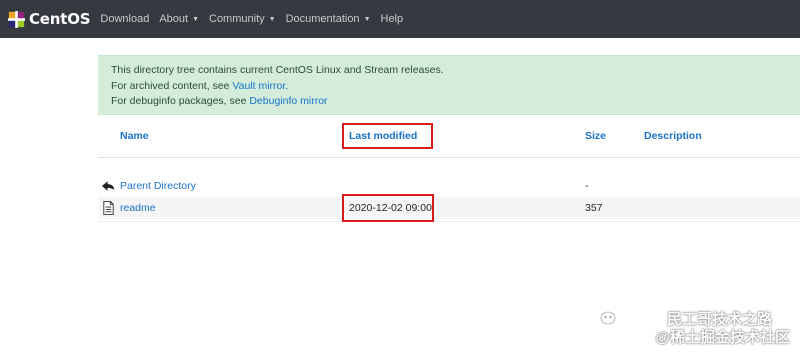 The image size is (800, 354). I want to click on centos-logo-icon, so click(16, 19).